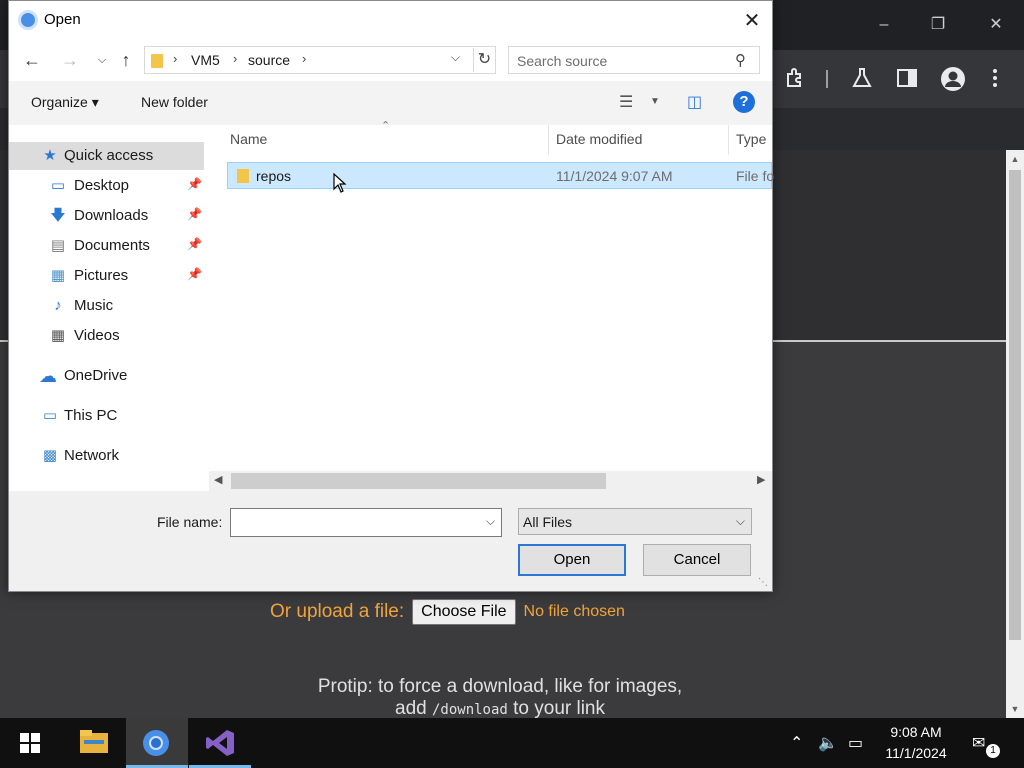  I want to click on file-explorer-icon, so click(94, 741).